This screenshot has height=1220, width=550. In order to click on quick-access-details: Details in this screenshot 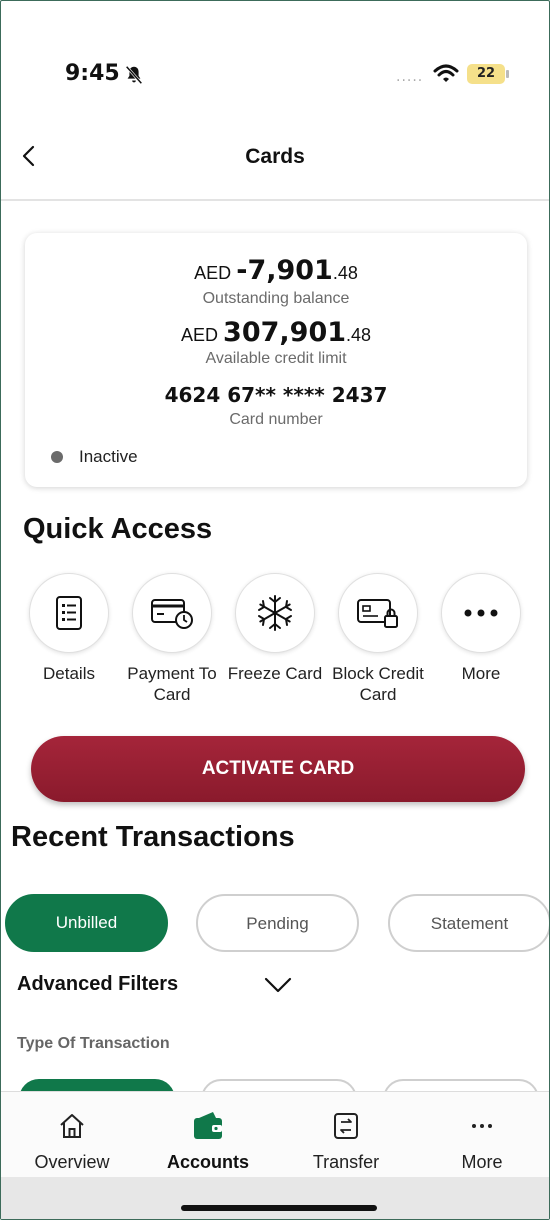, I will do `click(69, 628)`.